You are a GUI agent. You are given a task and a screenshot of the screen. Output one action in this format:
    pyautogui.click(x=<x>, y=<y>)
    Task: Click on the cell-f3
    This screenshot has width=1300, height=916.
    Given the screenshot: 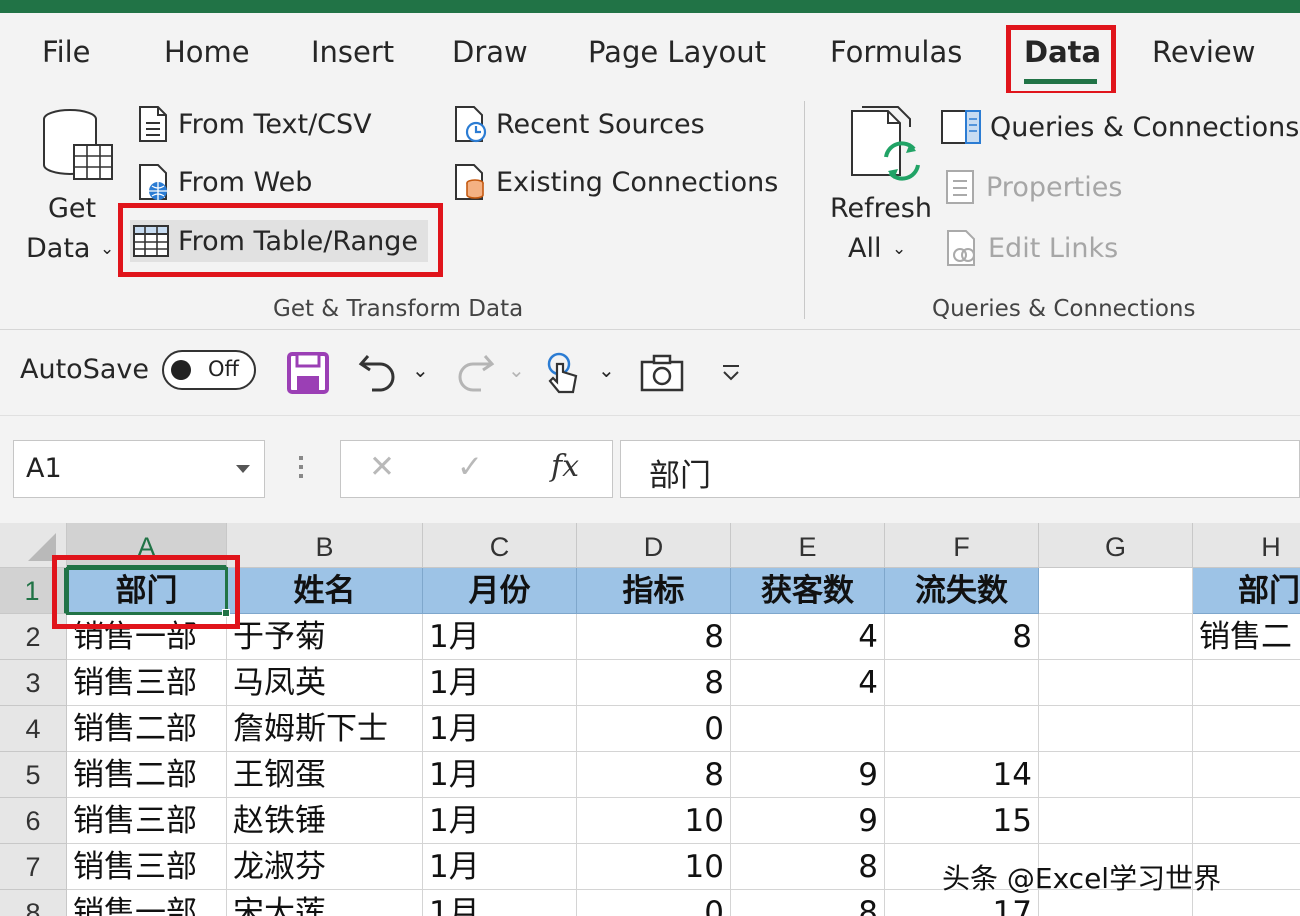 What is the action you would take?
    pyautogui.click(x=962, y=683)
    